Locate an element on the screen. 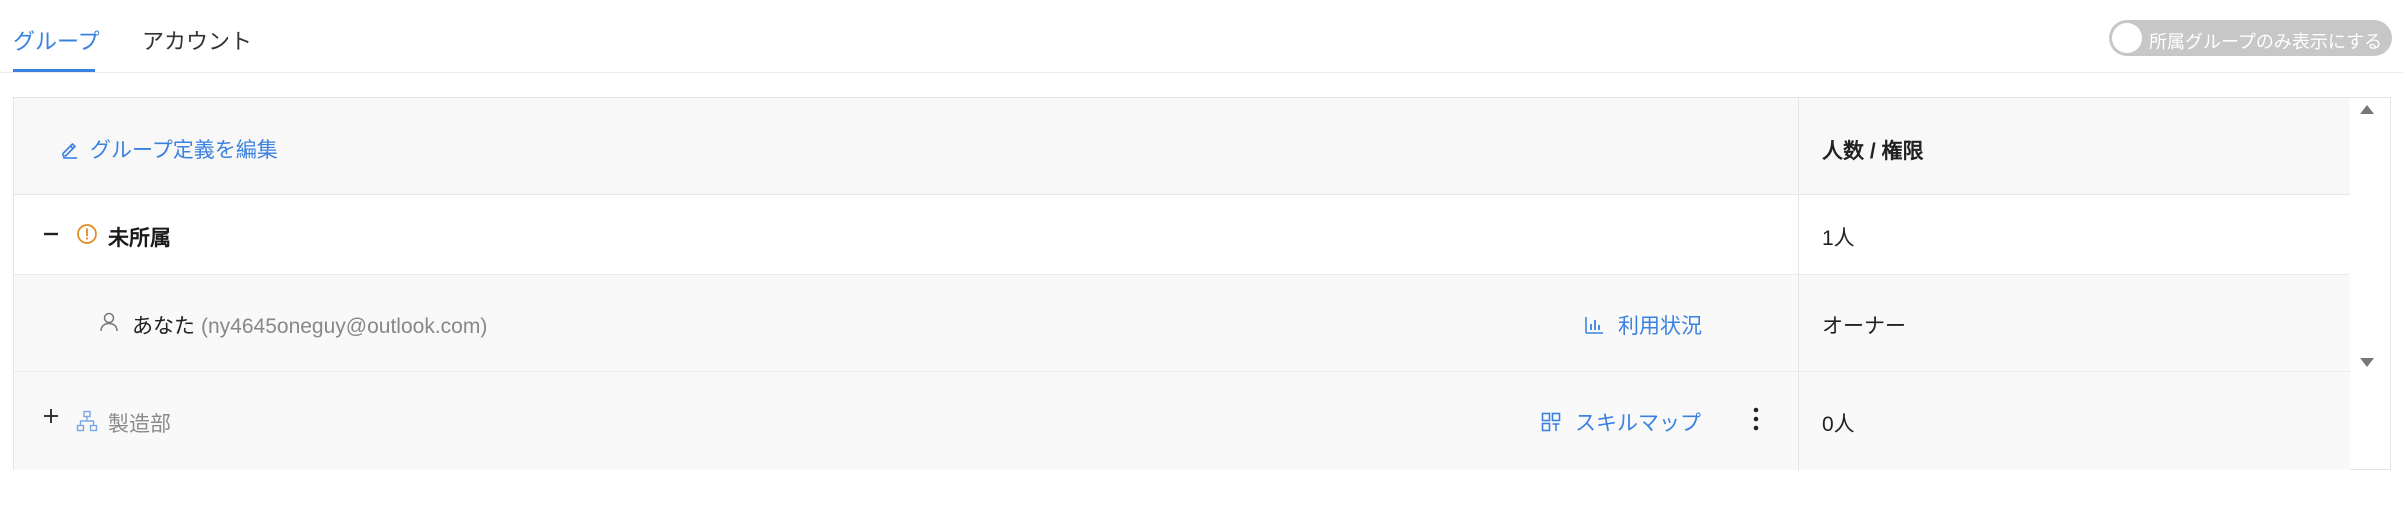  usage-status-button: 利用状況 is located at coordinates (1643, 325).